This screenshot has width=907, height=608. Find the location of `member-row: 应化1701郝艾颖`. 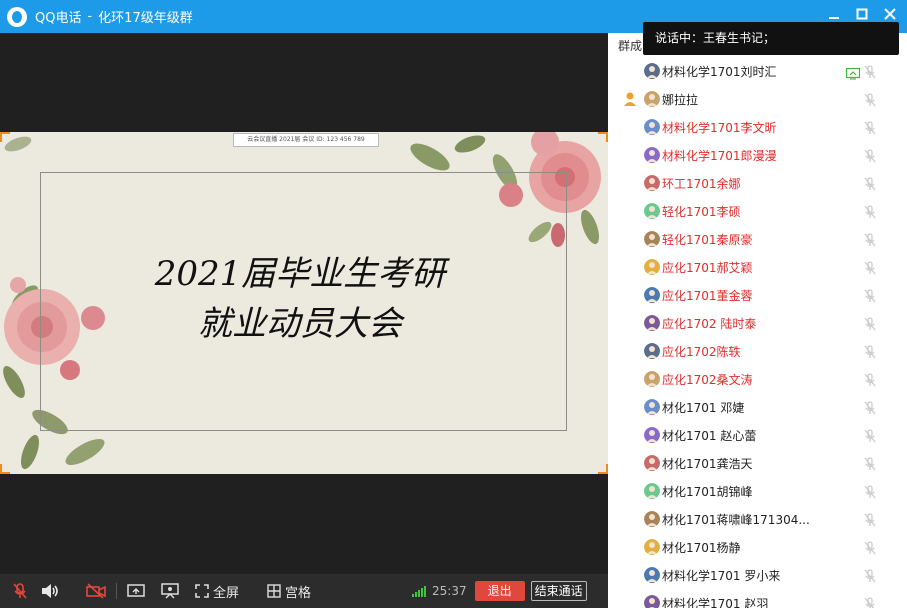

member-row: 应化1701郝艾颖 is located at coordinates (757, 267).